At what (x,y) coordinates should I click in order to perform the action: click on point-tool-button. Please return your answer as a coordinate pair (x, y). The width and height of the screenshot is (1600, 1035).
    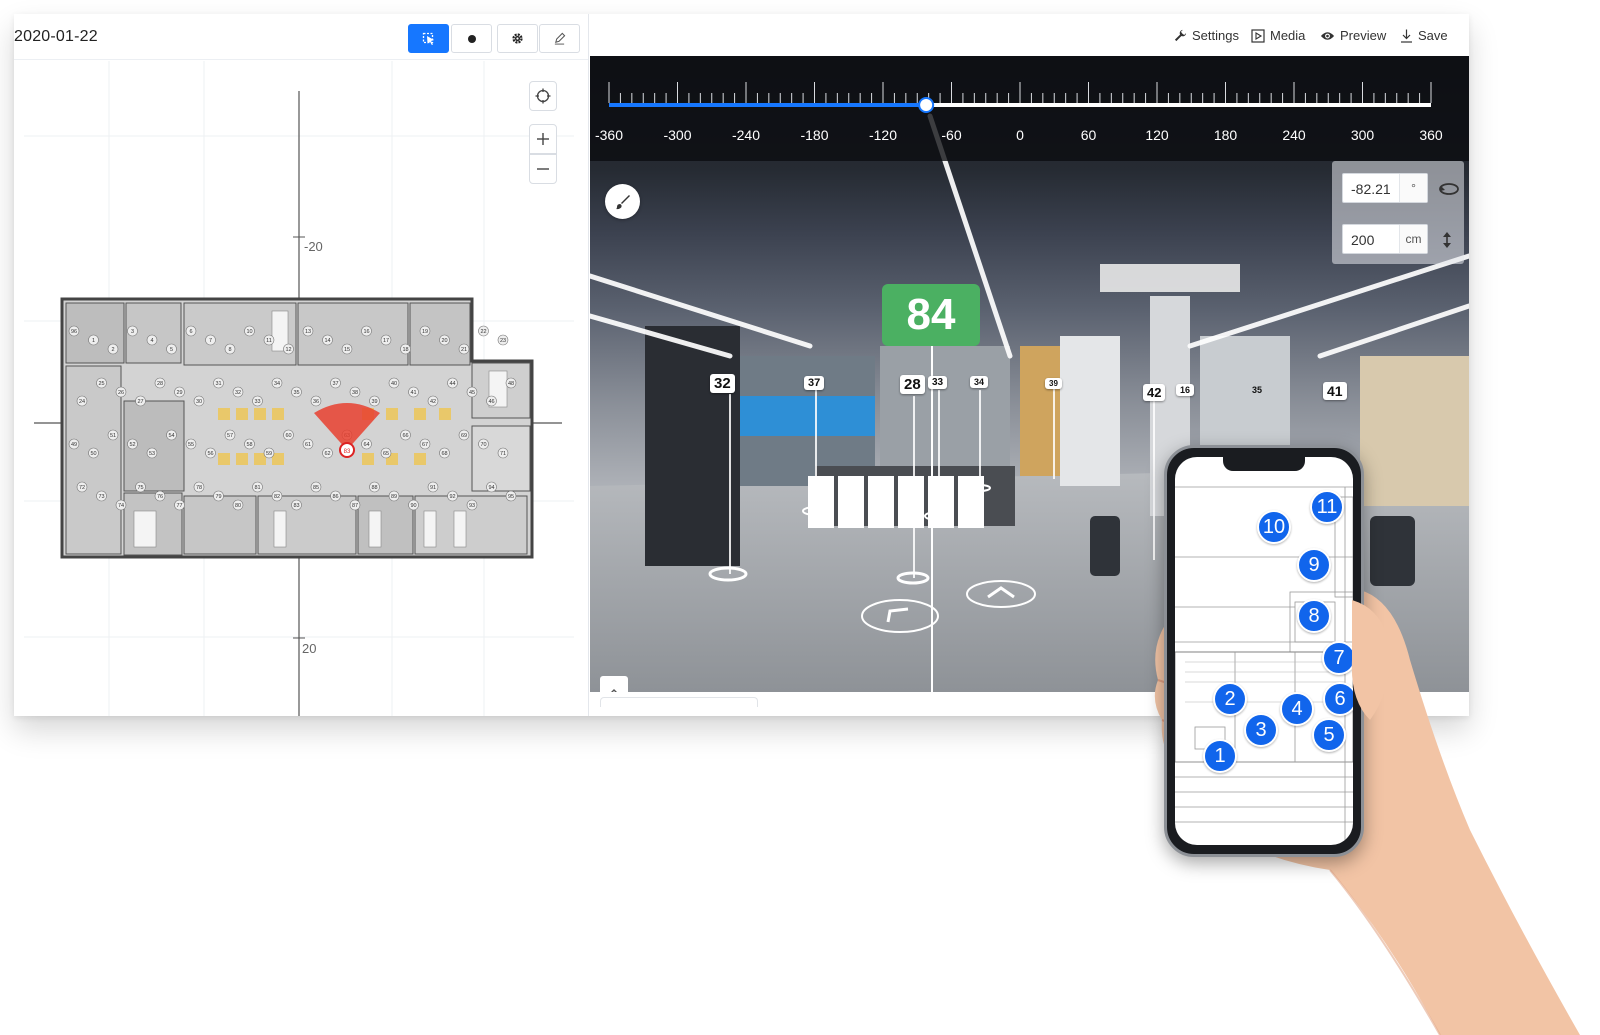
    Looking at the image, I should click on (471, 38).